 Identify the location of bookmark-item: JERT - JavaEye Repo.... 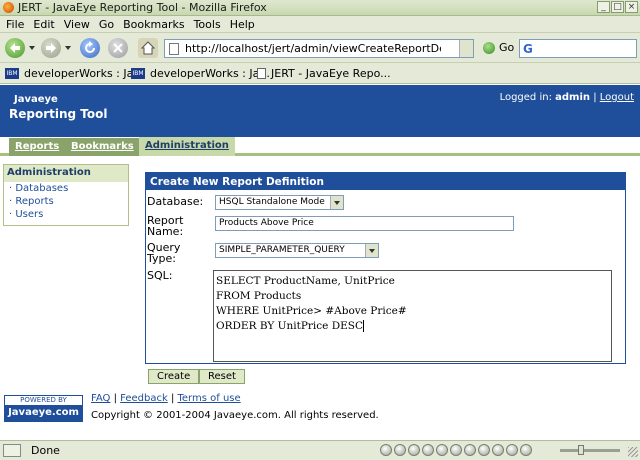
(324, 73).